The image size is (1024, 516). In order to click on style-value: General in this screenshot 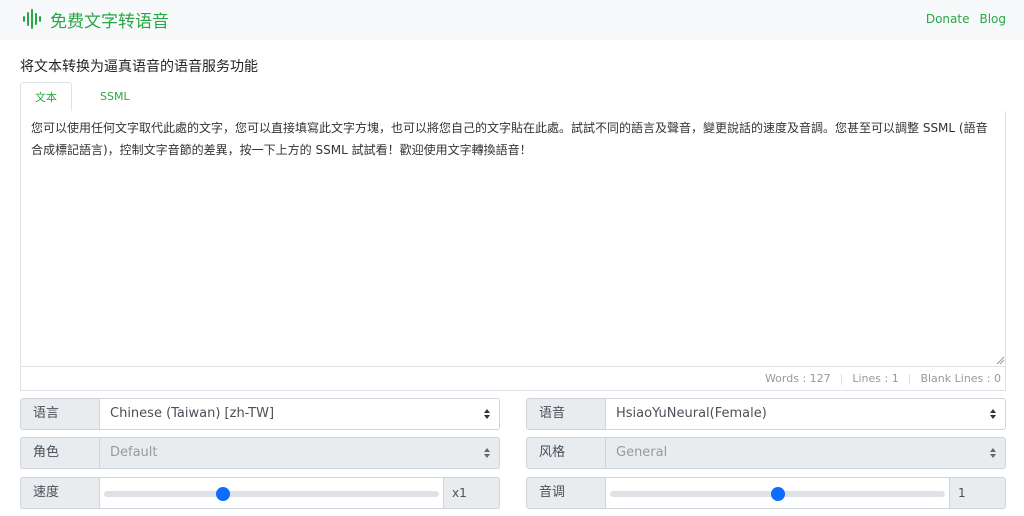, I will do `click(642, 452)`.